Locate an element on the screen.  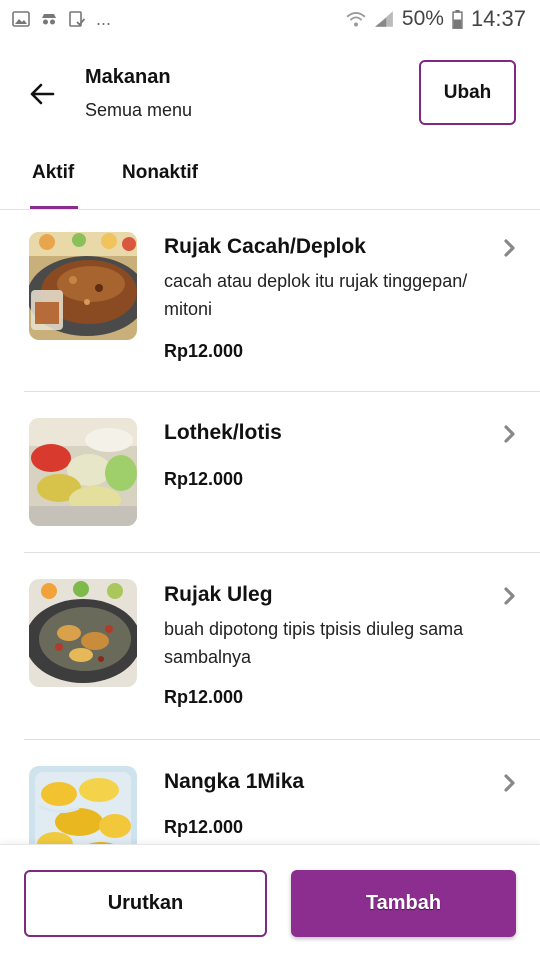
app-header: Makanan Semua menu Ubah is located at coordinates (270, 93).